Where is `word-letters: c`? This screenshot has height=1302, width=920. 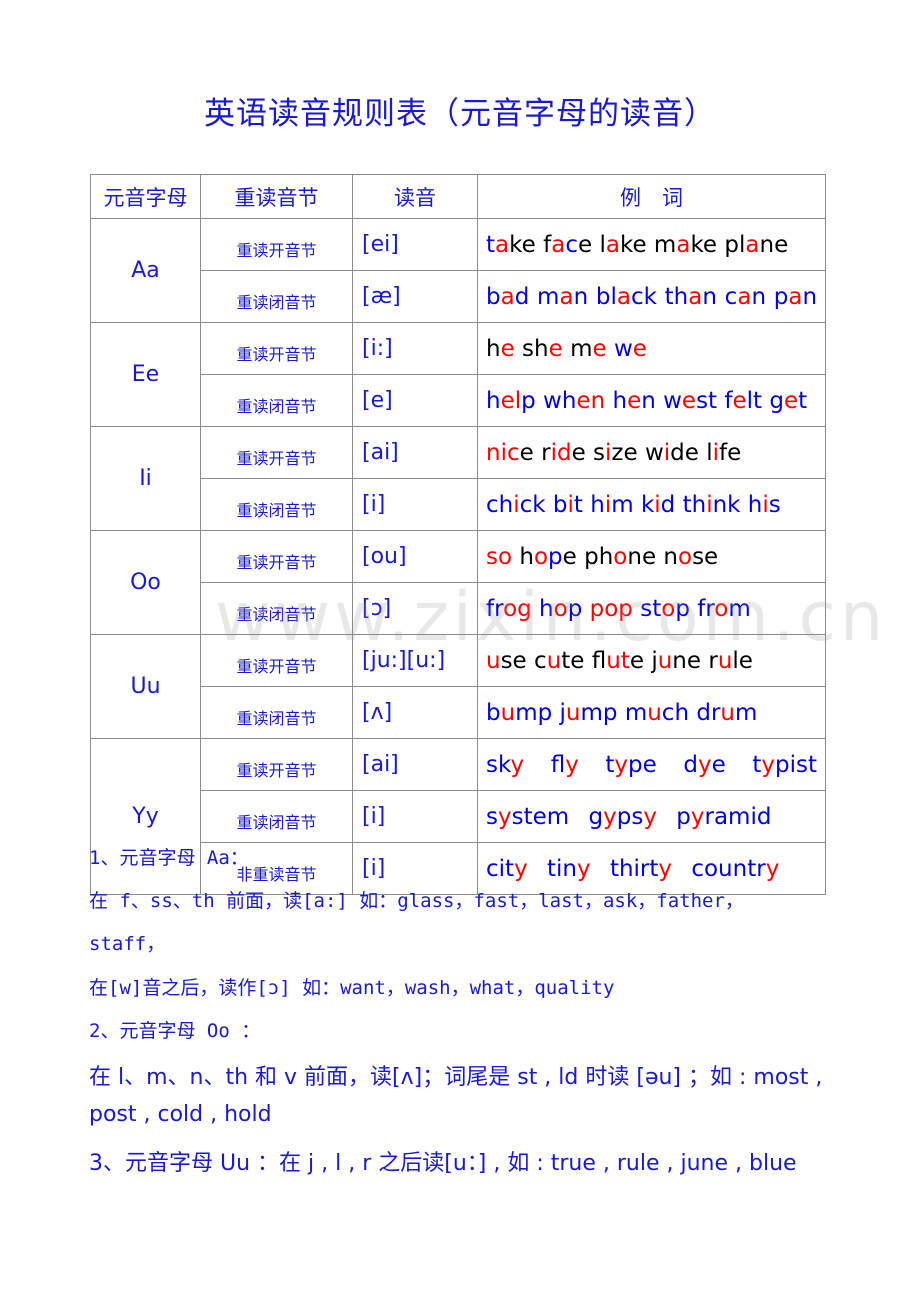
word-letters: c is located at coordinates (731, 296).